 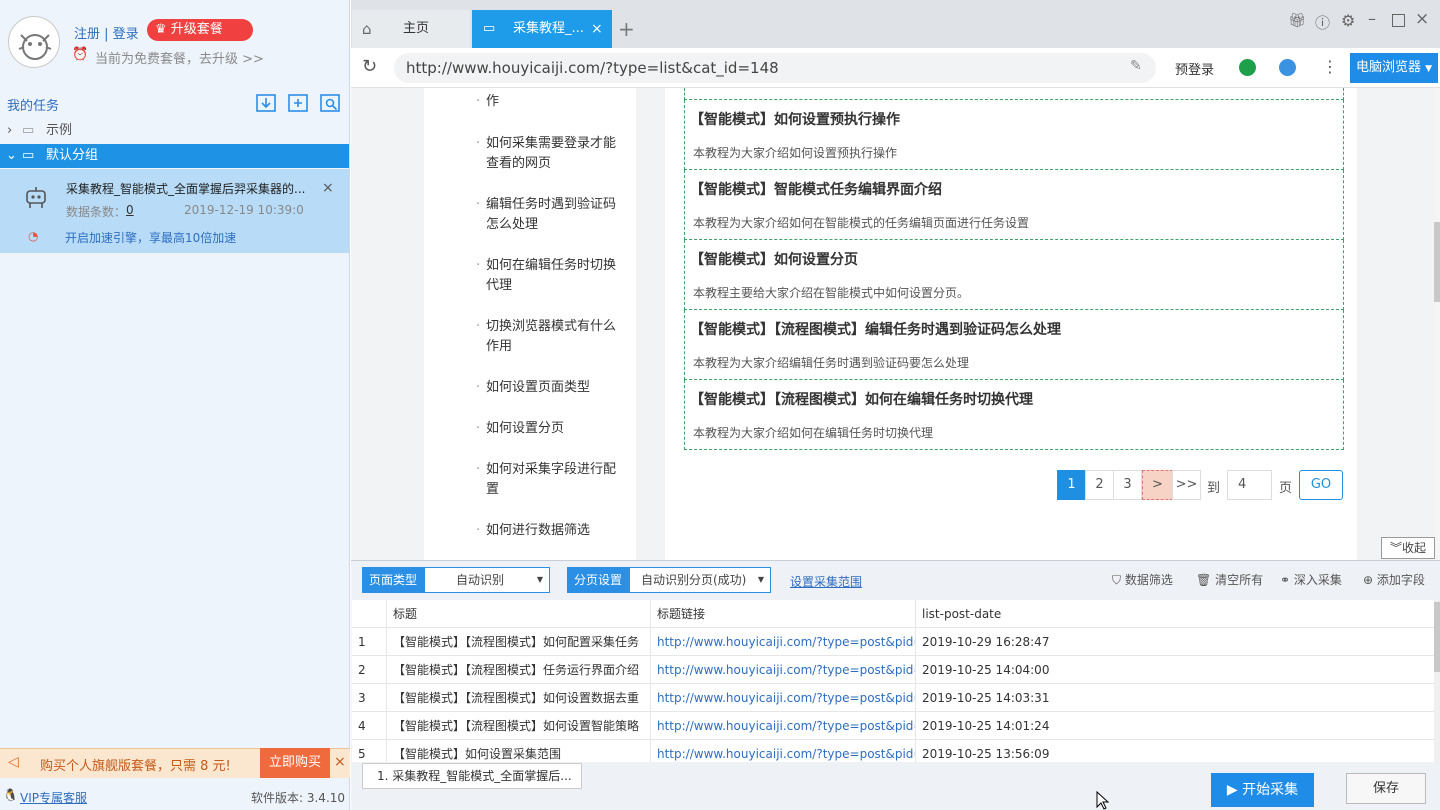 I want to click on page-1-button: 1, so click(x=1071, y=485).